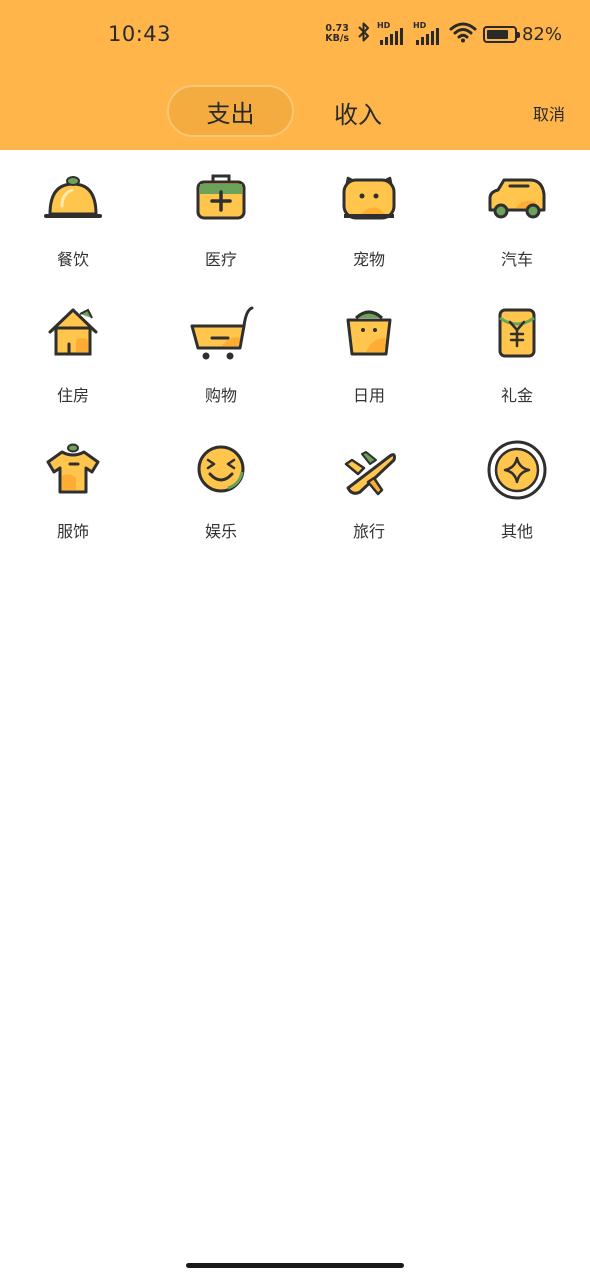 This screenshot has width=590, height=1278. I want to click on category-label: 娱乐, so click(220, 531).